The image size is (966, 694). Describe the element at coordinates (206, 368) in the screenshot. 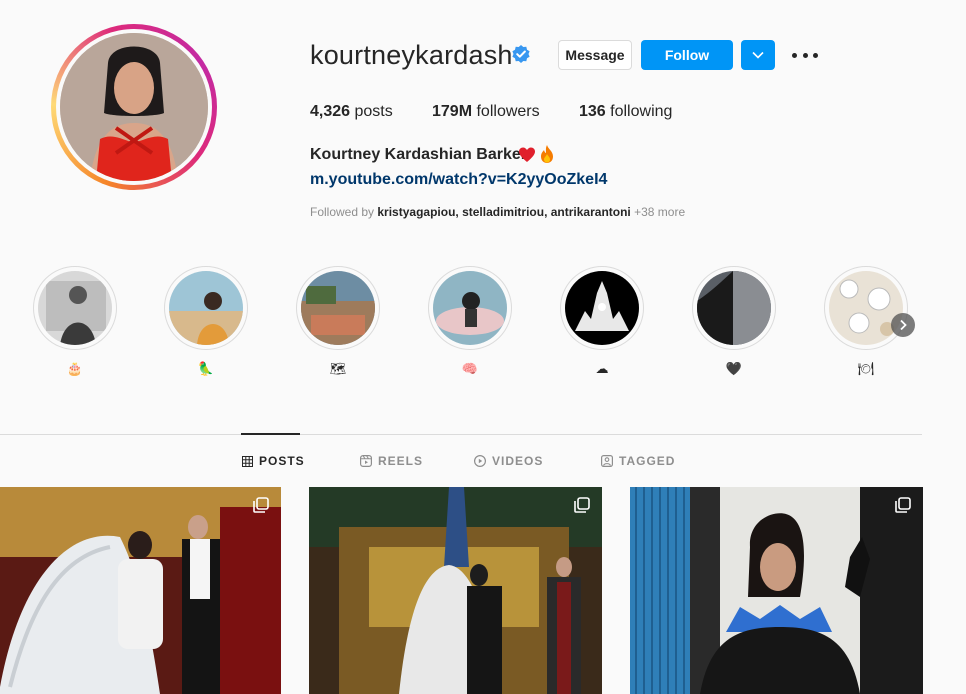

I see `highlight-label: 🦜` at that location.